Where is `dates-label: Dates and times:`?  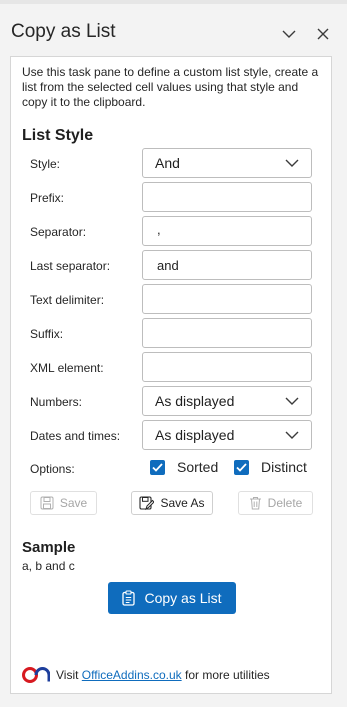 dates-label: Dates and times: is located at coordinates (75, 436).